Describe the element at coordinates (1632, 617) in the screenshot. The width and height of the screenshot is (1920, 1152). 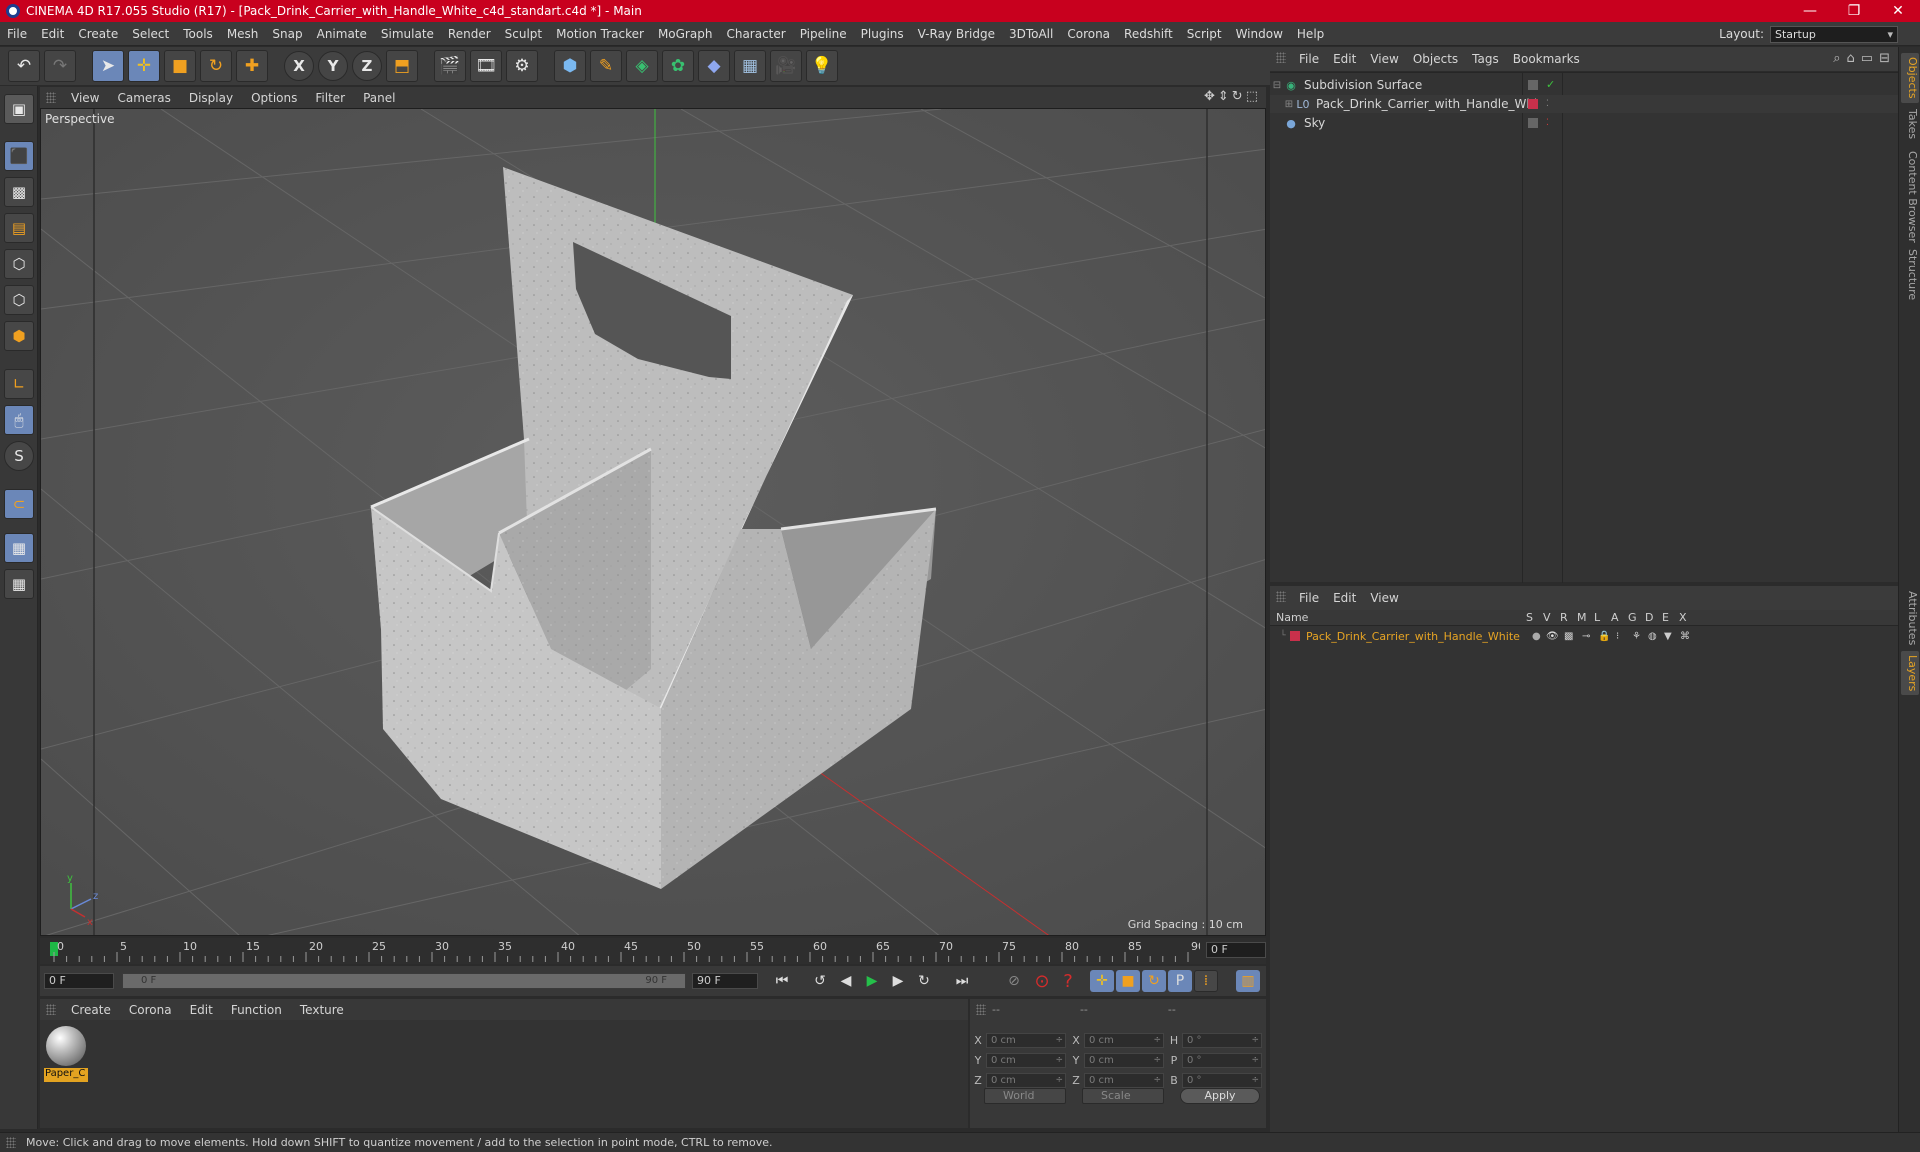
I see `column-generators: G` at that location.